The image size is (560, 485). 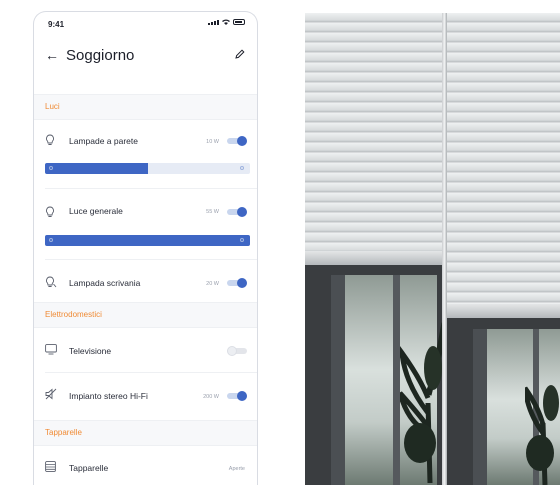 I want to click on list-item-tv: Televisione, so click(x=145, y=350).